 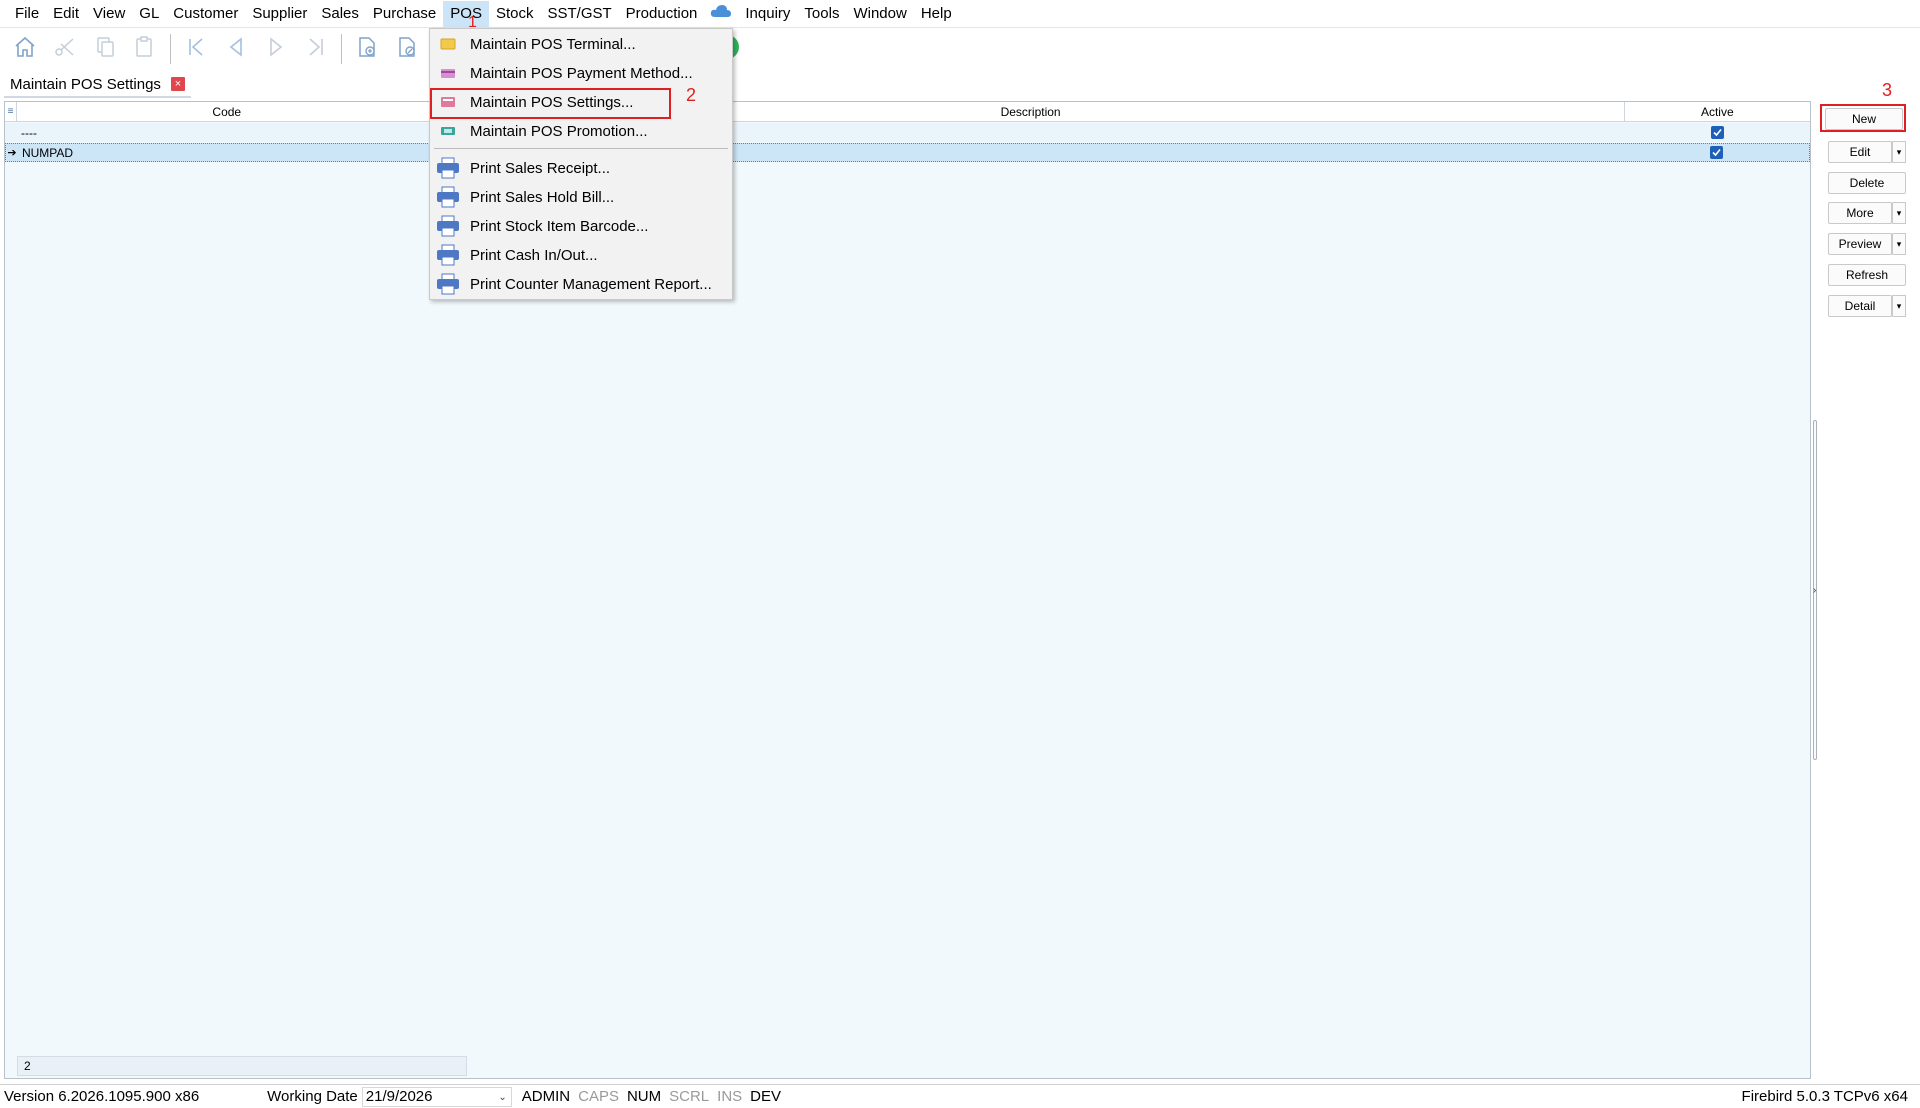 I want to click on edit-dropdown-arrow: ▾, so click(x=1899, y=152).